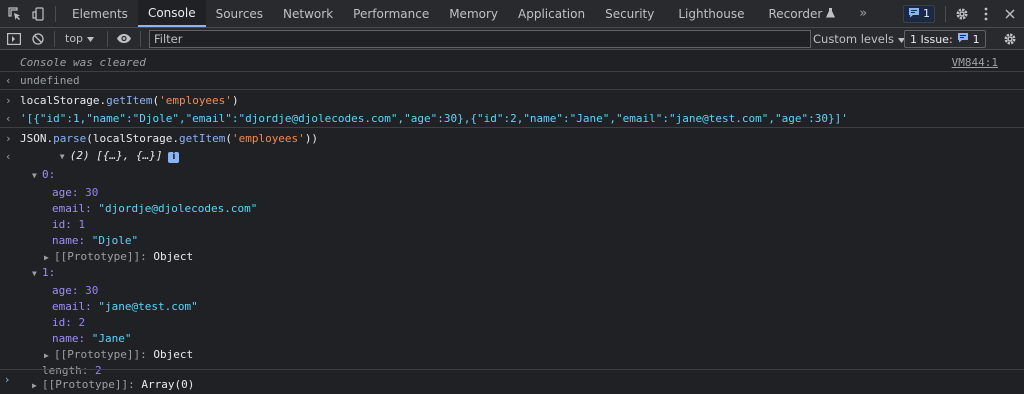 The width and height of the screenshot is (1024, 394). I want to click on command-object: localStorage., so click(63, 100).